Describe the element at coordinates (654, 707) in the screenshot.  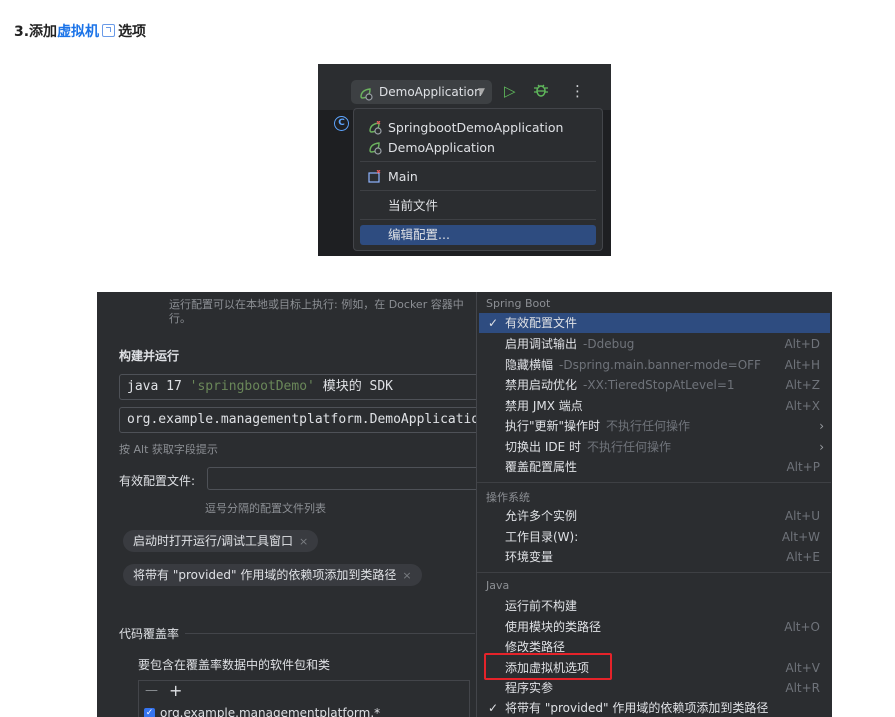
I see `menu-item-provided-scope: ✓ 将带有 "provided" 作用域的依赖项添加到类路径` at that location.